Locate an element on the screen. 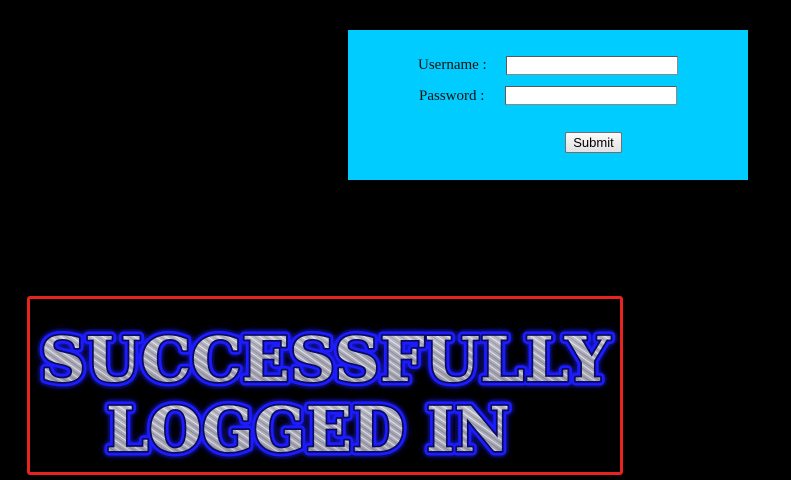 The image size is (791, 480). password-input is located at coordinates (591, 95).